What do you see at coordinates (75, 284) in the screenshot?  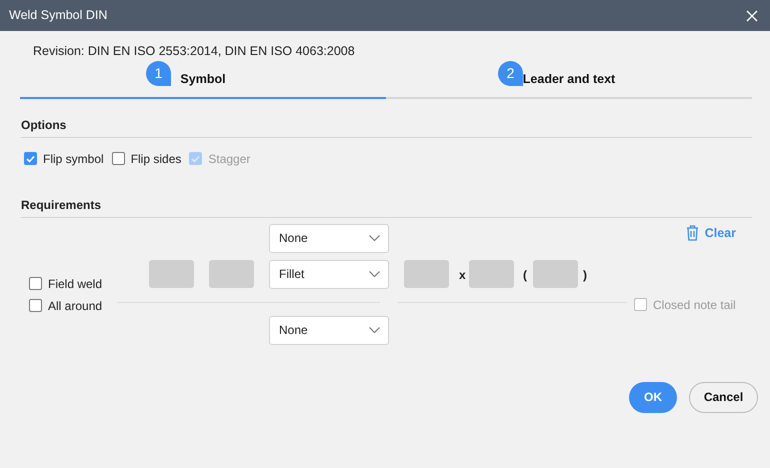 I see `checkbox-label: Field weld` at bounding box center [75, 284].